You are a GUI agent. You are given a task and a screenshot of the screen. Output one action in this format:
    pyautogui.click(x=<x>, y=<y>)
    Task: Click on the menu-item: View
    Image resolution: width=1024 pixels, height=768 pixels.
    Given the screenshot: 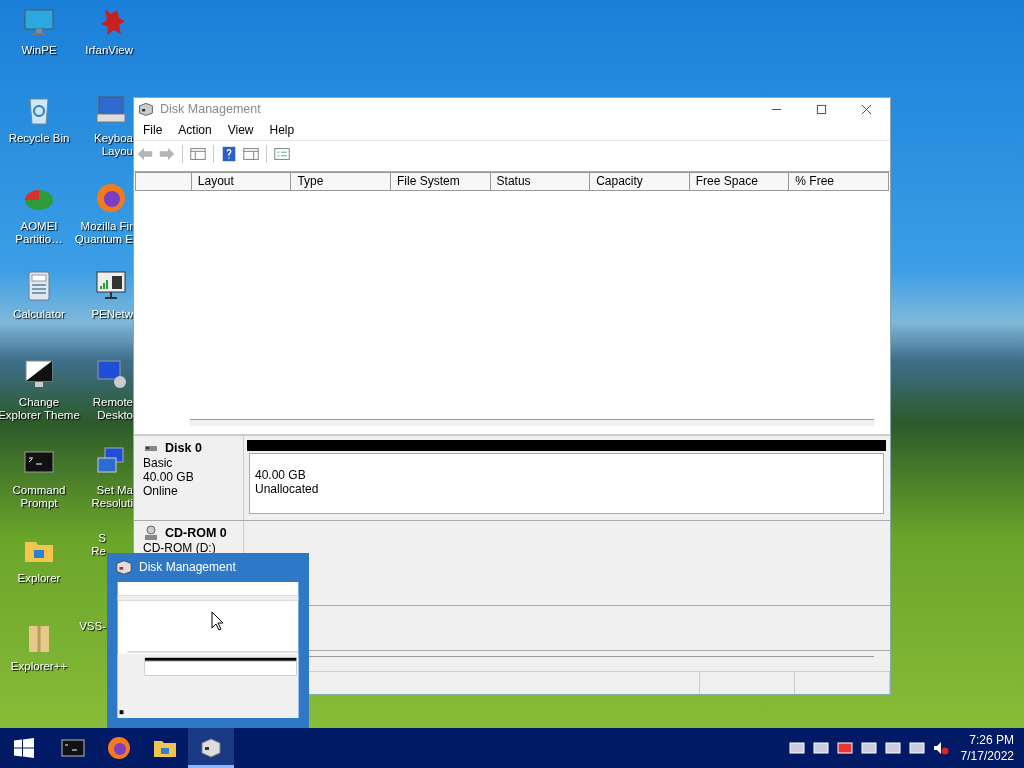 What is the action you would take?
    pyautogui.click(x=240, y=130)
    